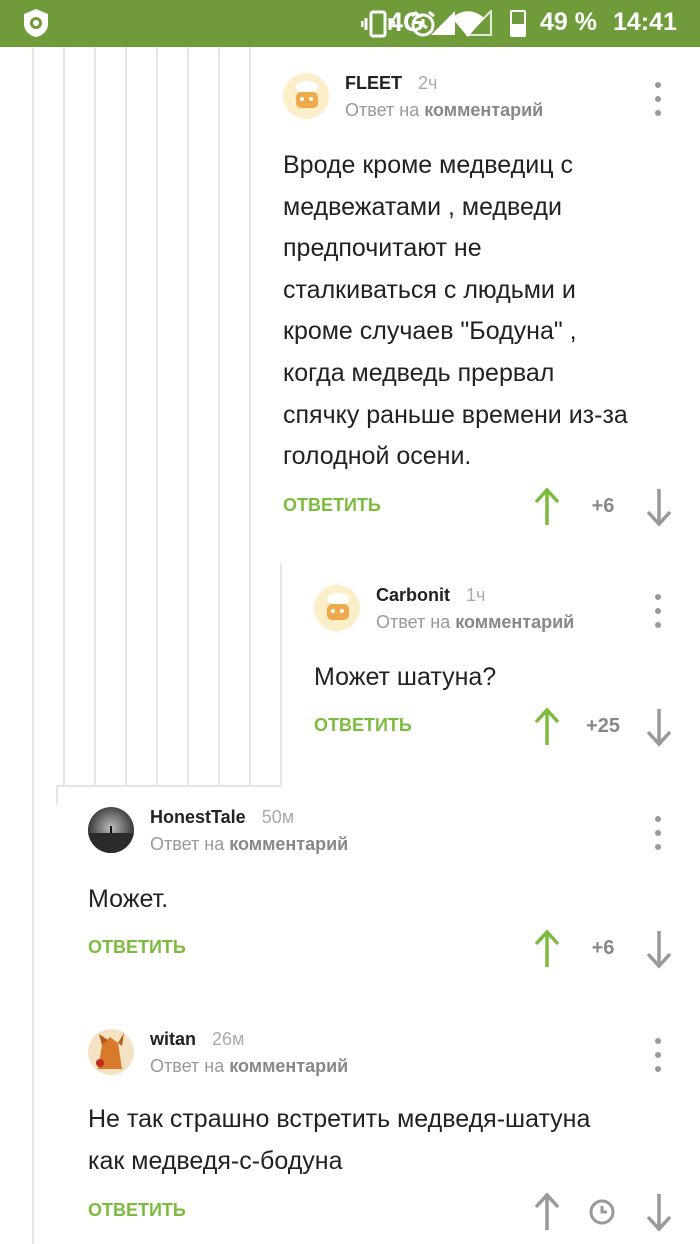 The height and width of the screenshot is (1244, 700). I want to click on comment-actions: ОТВЕТИТЬ +25, so click(499, 727).